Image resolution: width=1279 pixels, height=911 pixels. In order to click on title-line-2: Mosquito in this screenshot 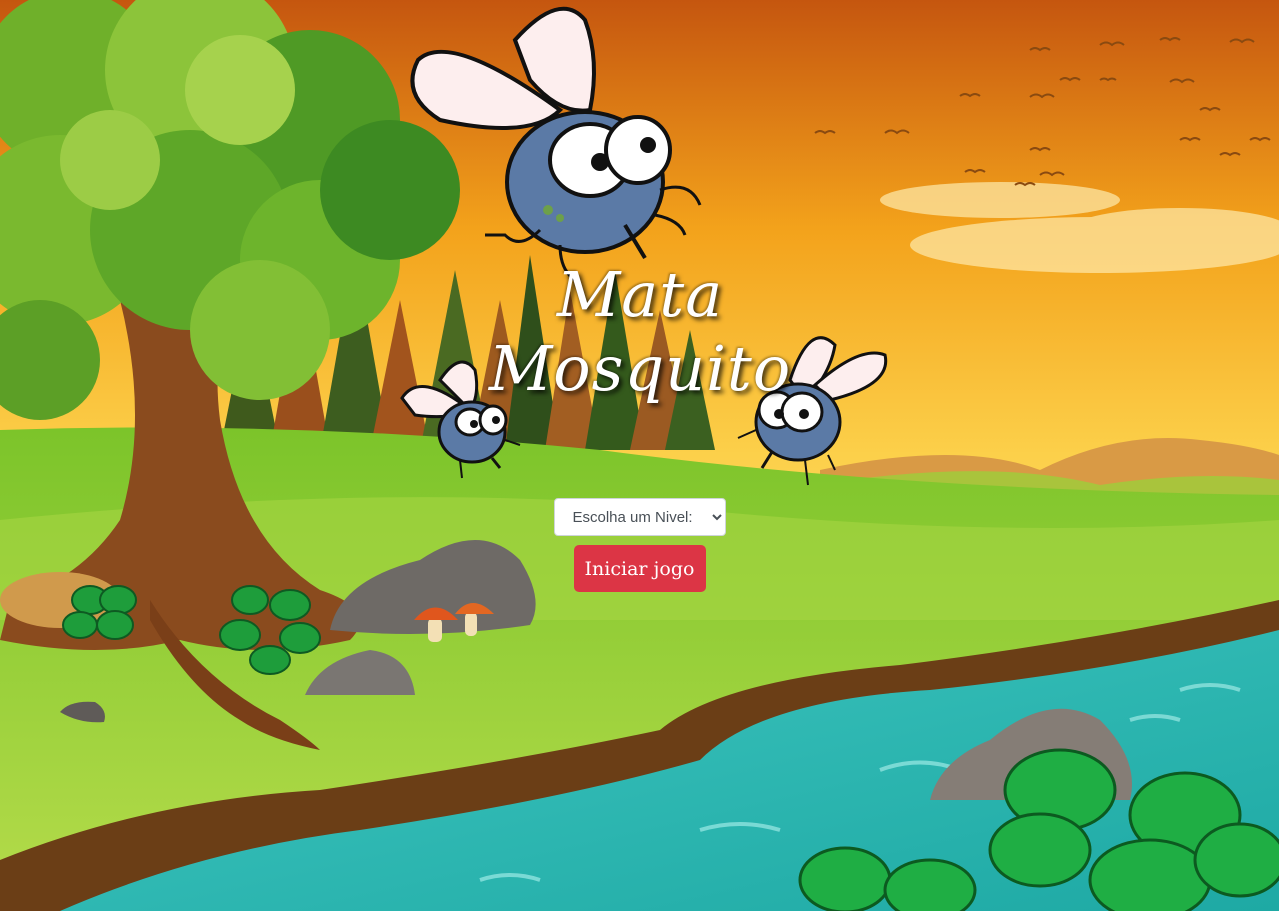, I will do `click(640, 368)`.